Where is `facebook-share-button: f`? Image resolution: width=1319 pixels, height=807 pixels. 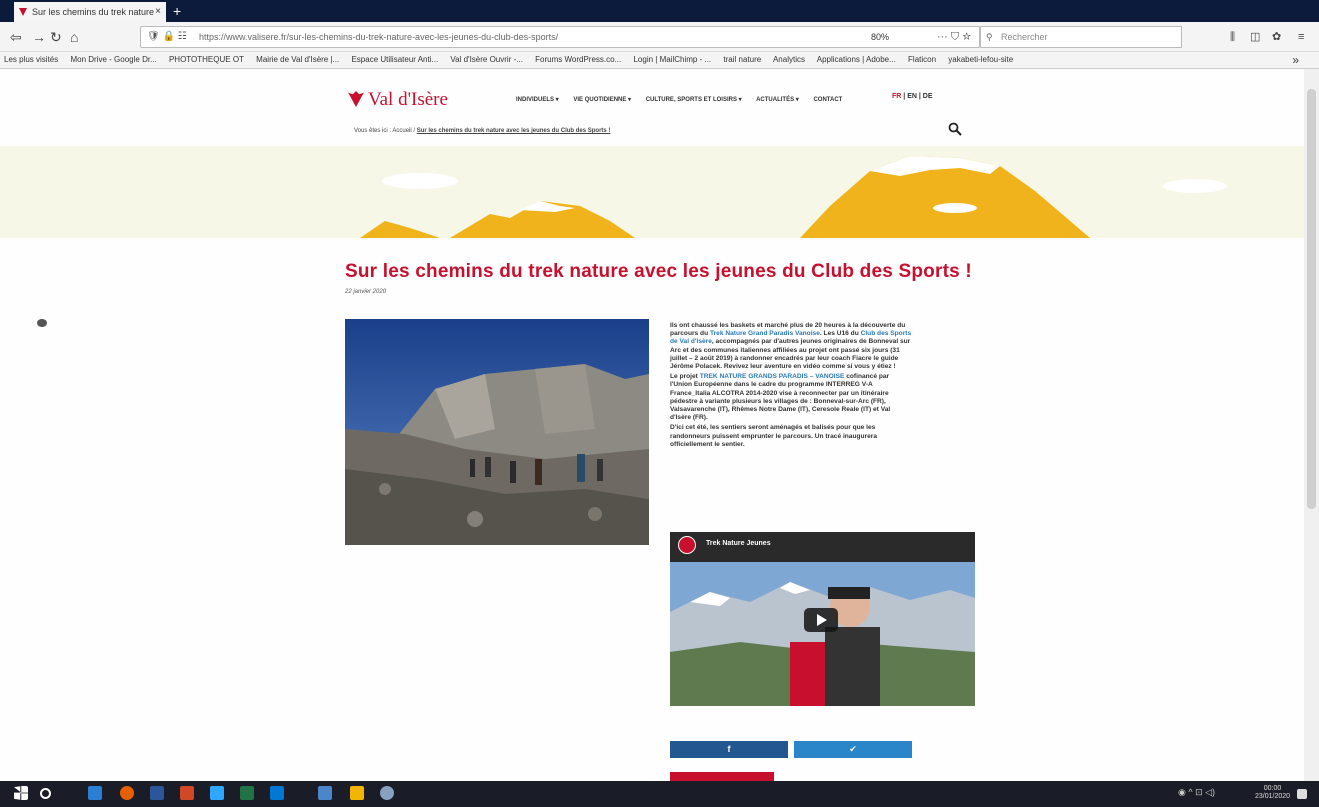
facebook-share-button: f is located at coordinates (729, 749).